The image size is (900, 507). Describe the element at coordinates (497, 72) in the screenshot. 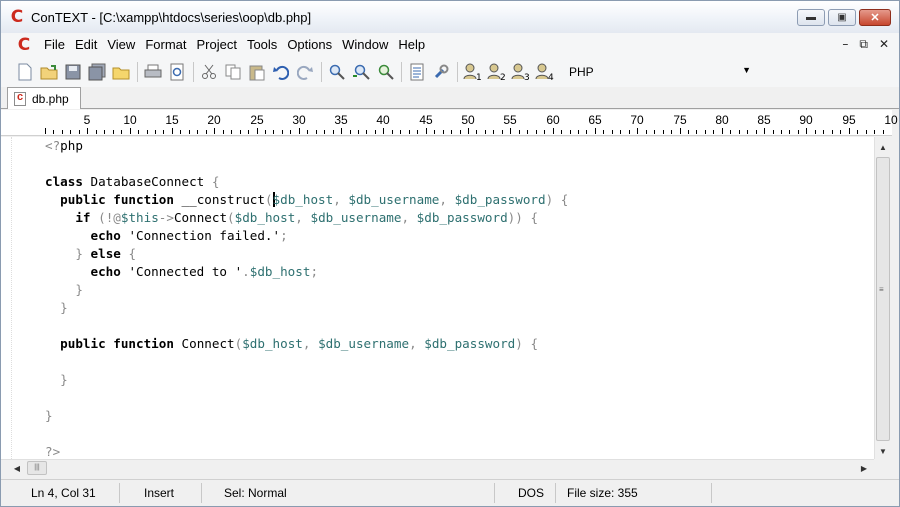

I see `user-exec-2-icon: 2` at that location.